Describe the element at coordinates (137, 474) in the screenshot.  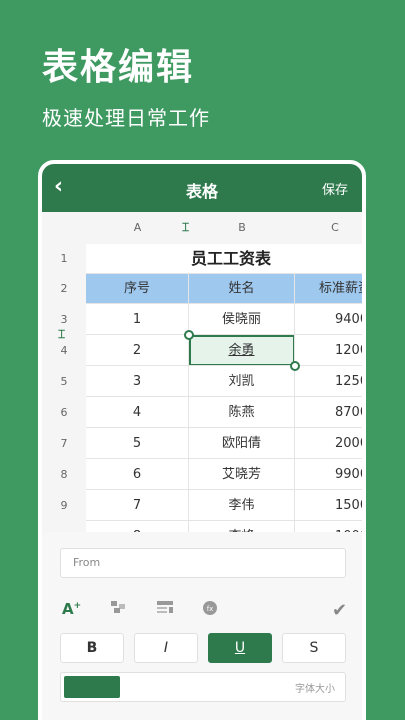
I see `table-cell: 6` at that location.